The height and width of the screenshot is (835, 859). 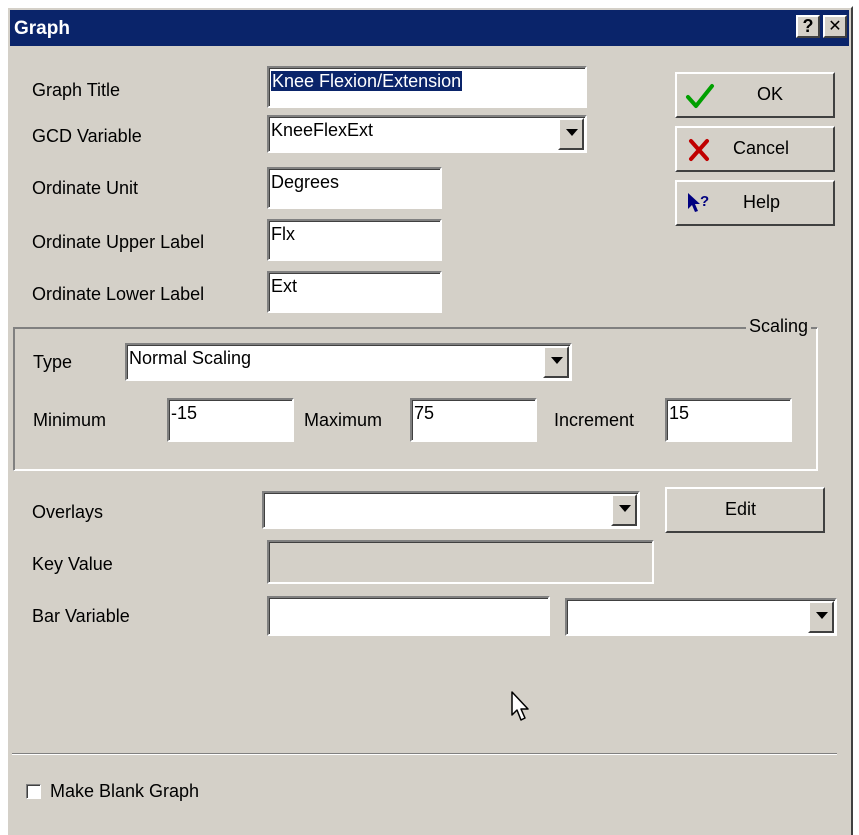 I want to click on question-mark-icon: ?, so click(x=808, y=26).